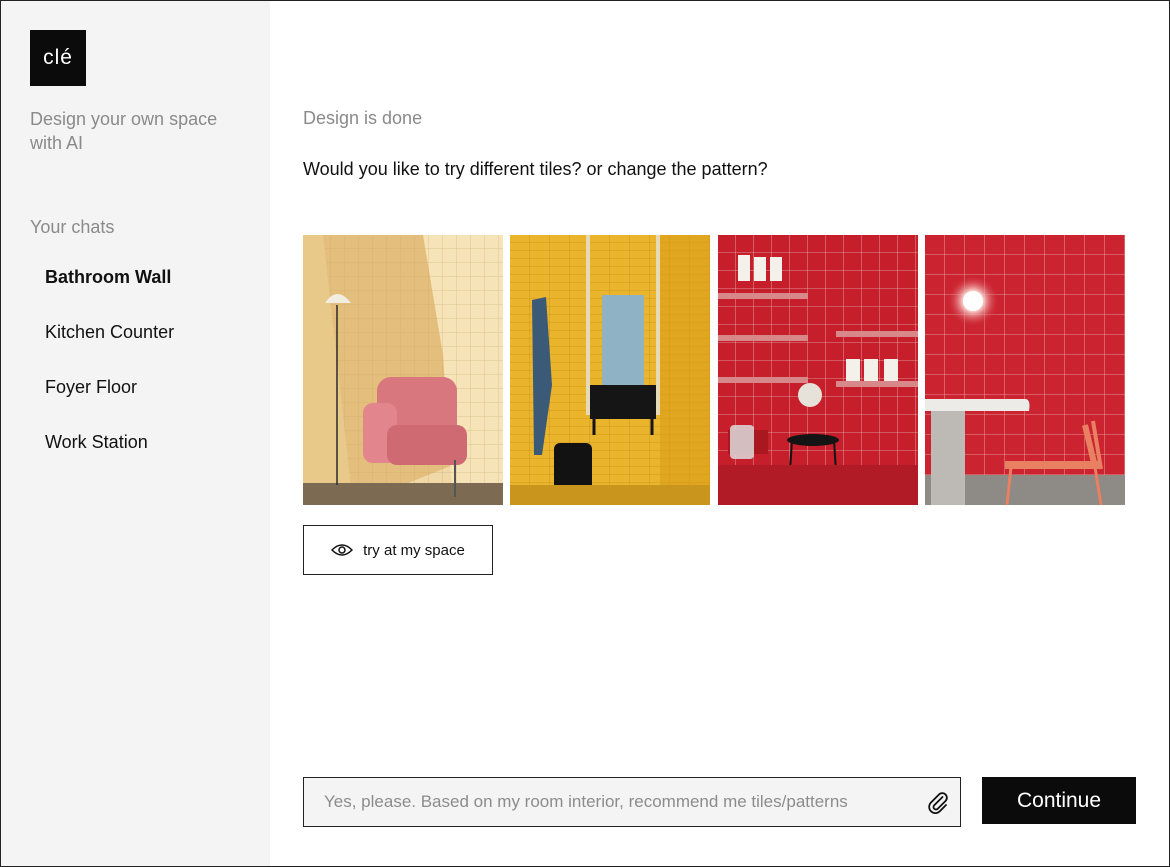 The height and width of the screenshot is (867, 1170). I want to click on continue-button: Continue, so click(1059, 800).